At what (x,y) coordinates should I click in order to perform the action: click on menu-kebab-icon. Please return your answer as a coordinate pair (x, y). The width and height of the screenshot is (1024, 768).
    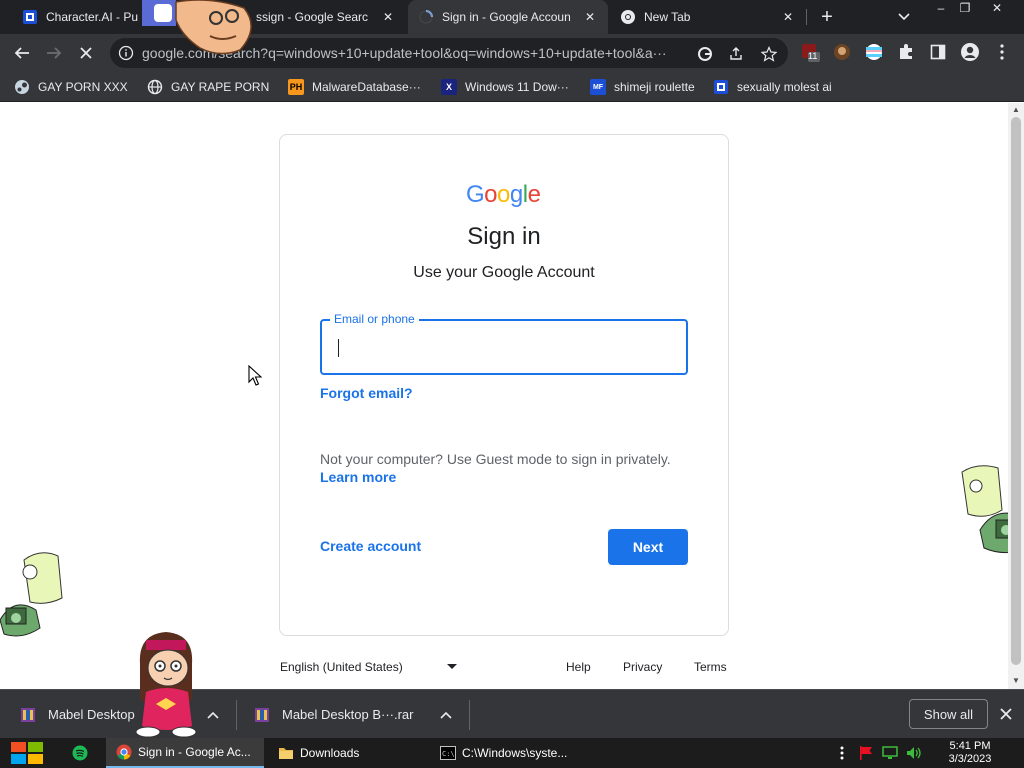
    Looking at the image, I should click on (1002, 52).